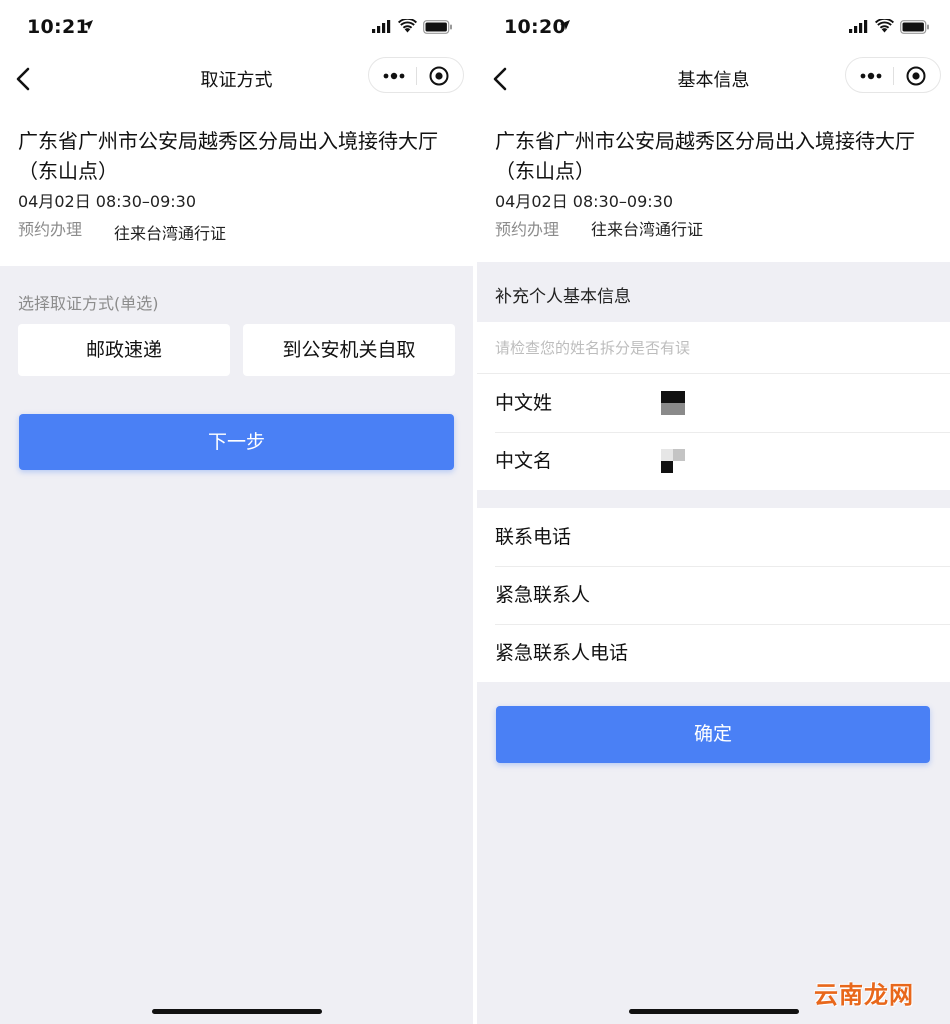  What do you see at coordinates (236, 28) in the screenshot?
I see `status-bar: 10:21` at bounding box center [236, 28].